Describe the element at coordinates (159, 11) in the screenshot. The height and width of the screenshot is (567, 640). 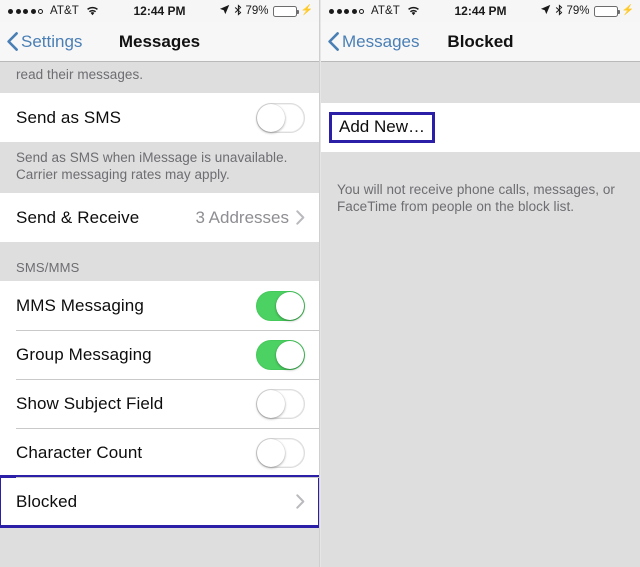
I see `status-bar-left: AT&T 12:44 PM 79% ⚡` at that location.